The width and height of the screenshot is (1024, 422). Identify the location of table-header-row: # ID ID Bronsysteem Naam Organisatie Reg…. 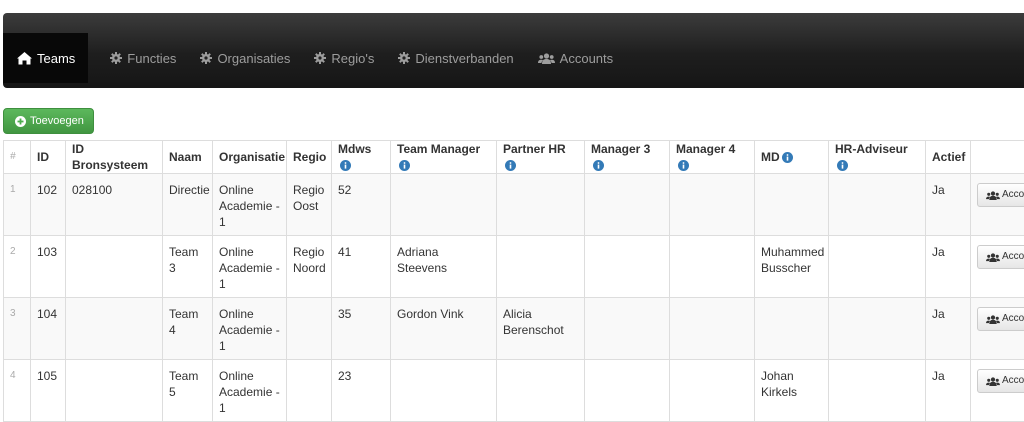
(514, 157).